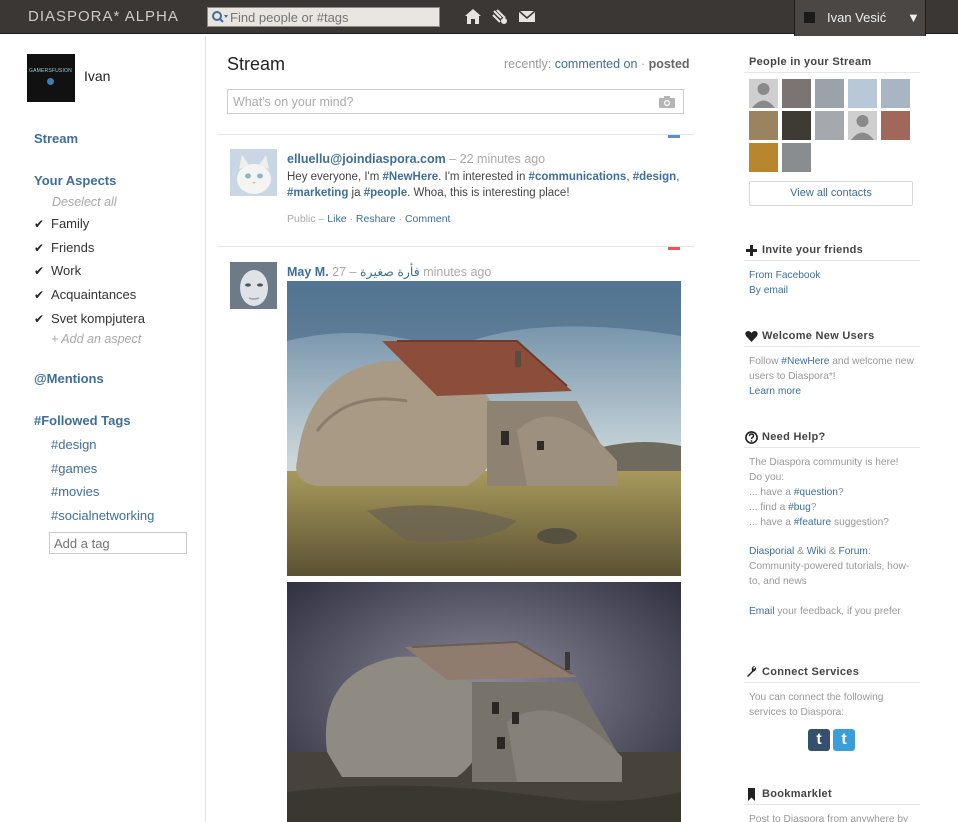 The image size is (958, 822). What do you see at coordinates (317, 193) in the screenshot?
I see `tag-link: #marketing` at bounding box center [317, 193].